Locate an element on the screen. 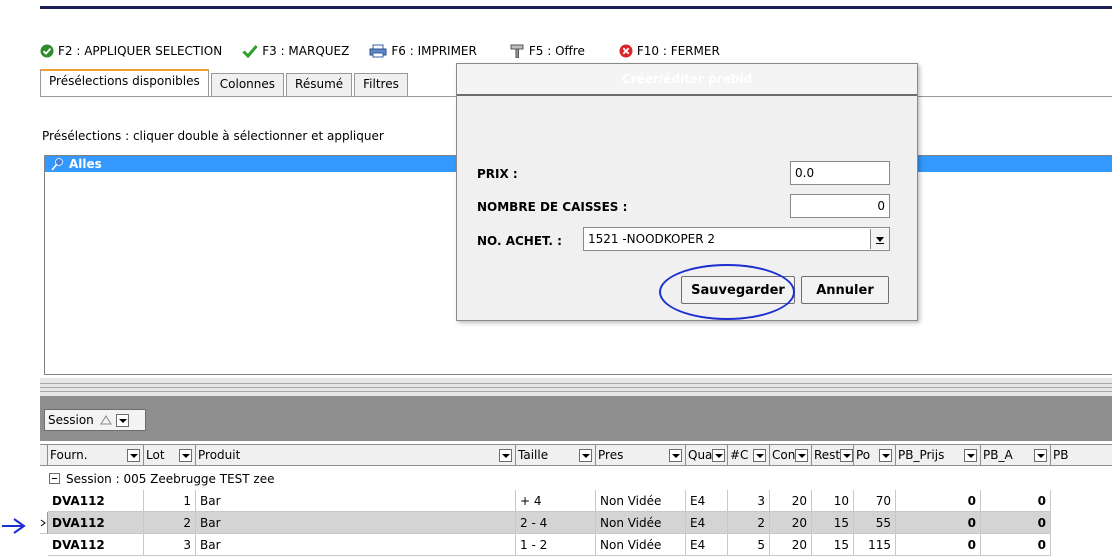 This screenshot has height=559, width=1112. preselection-item-label: Alles is located at coordinates (85, 164).